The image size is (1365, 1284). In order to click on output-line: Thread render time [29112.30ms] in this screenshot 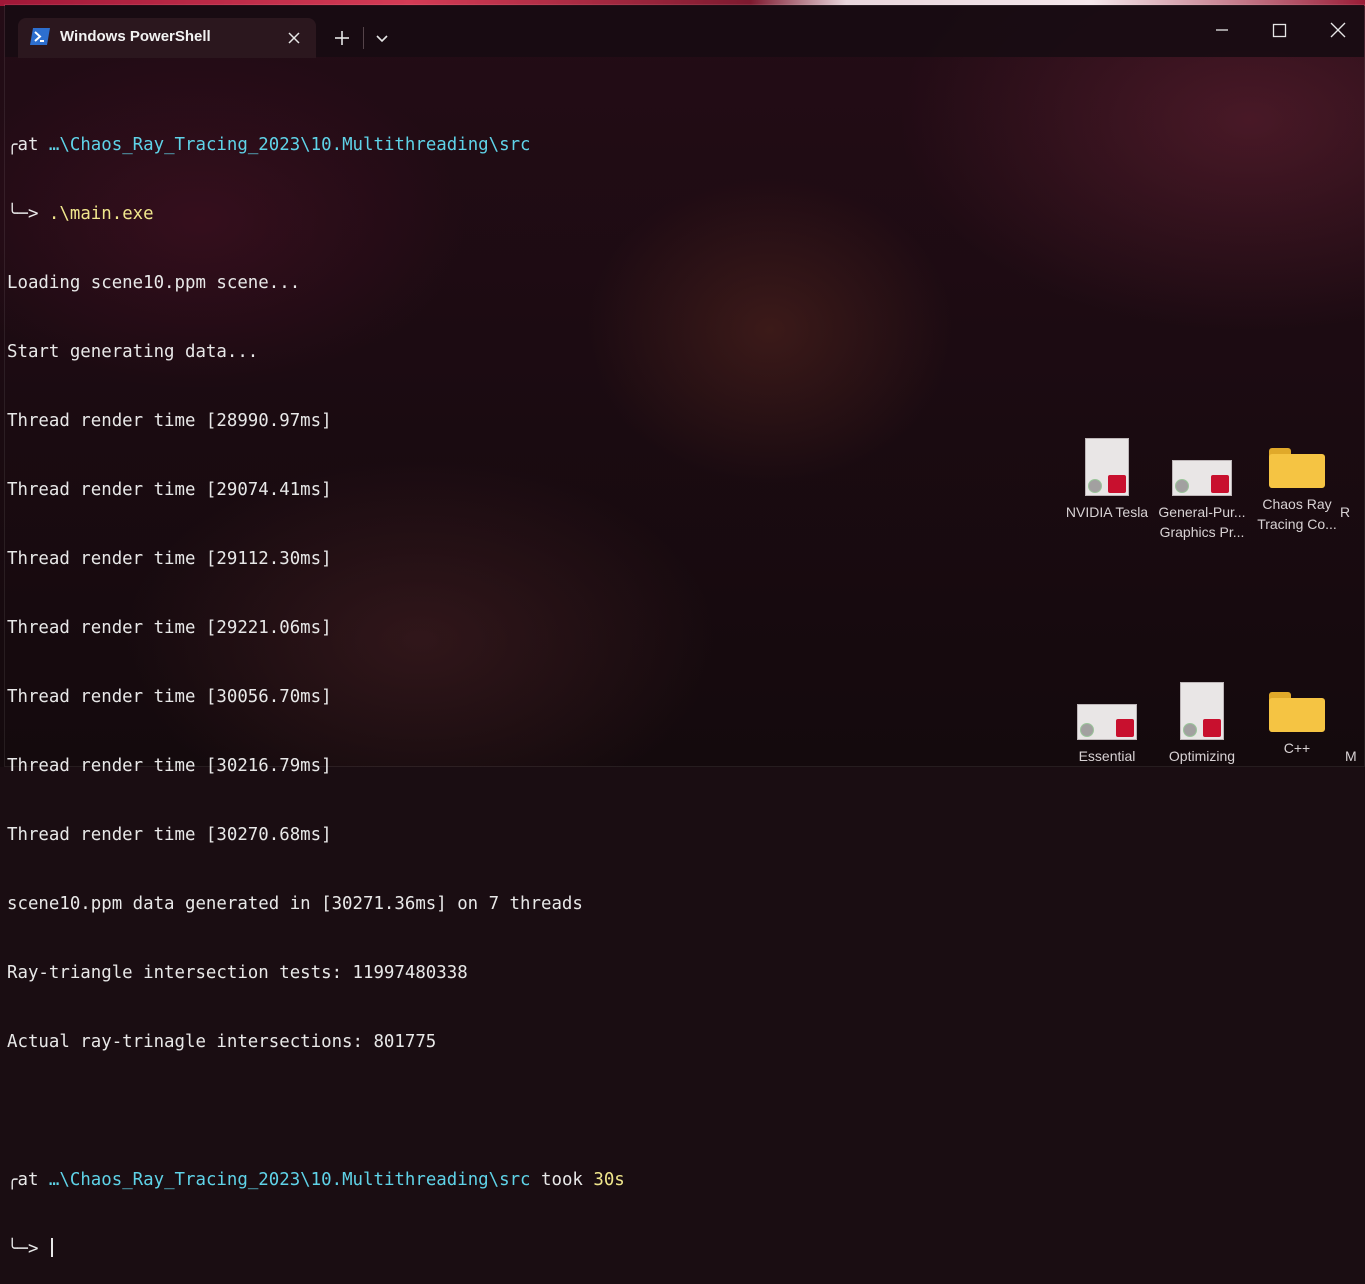, I will do `click(169, 559)`.